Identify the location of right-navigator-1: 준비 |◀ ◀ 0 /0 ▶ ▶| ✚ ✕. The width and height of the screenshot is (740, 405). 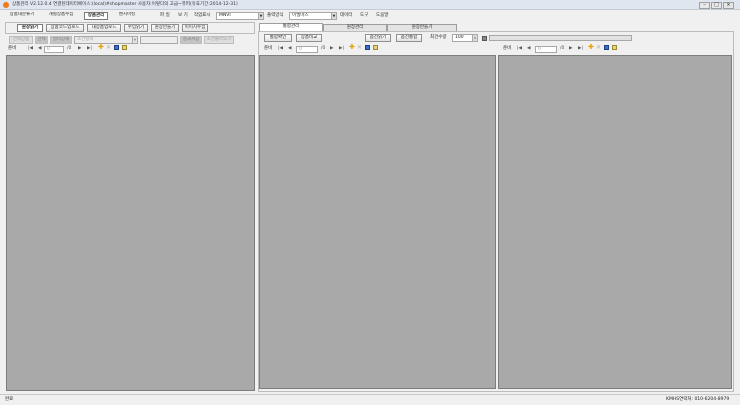
(334, 48).